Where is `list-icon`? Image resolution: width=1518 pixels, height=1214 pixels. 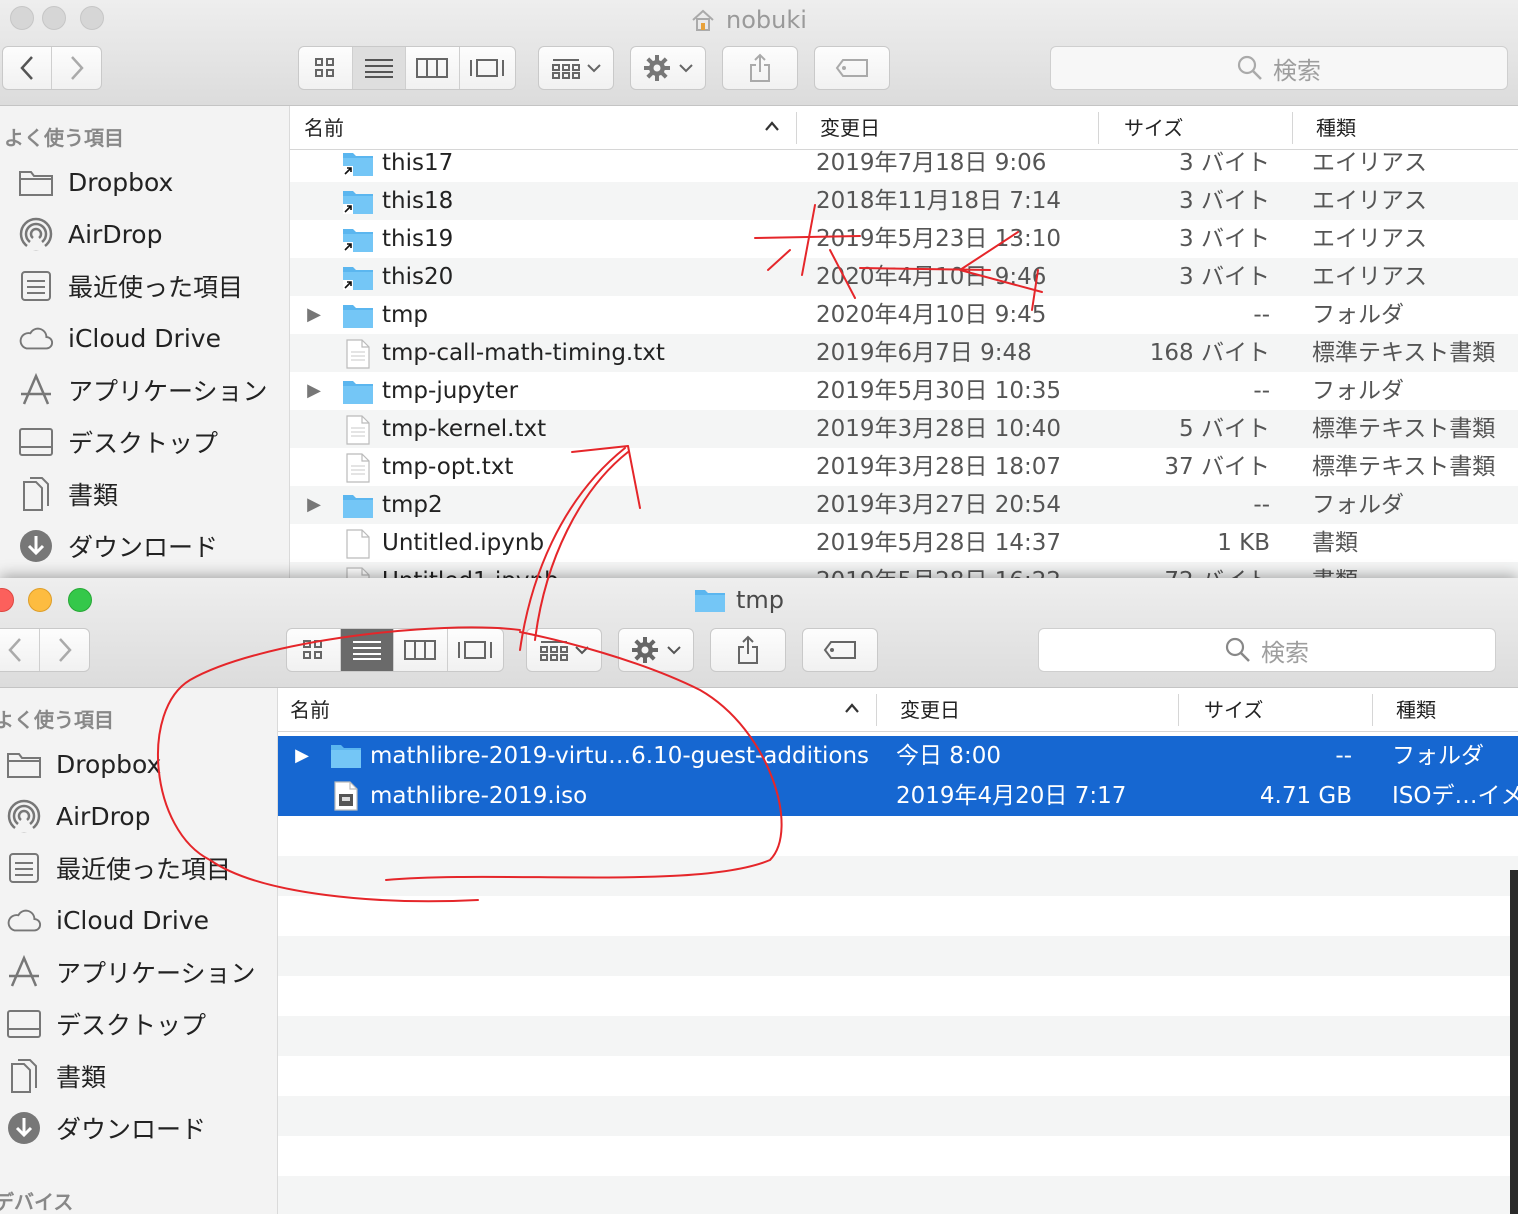 list-icon is located at coordinates (366, 650).